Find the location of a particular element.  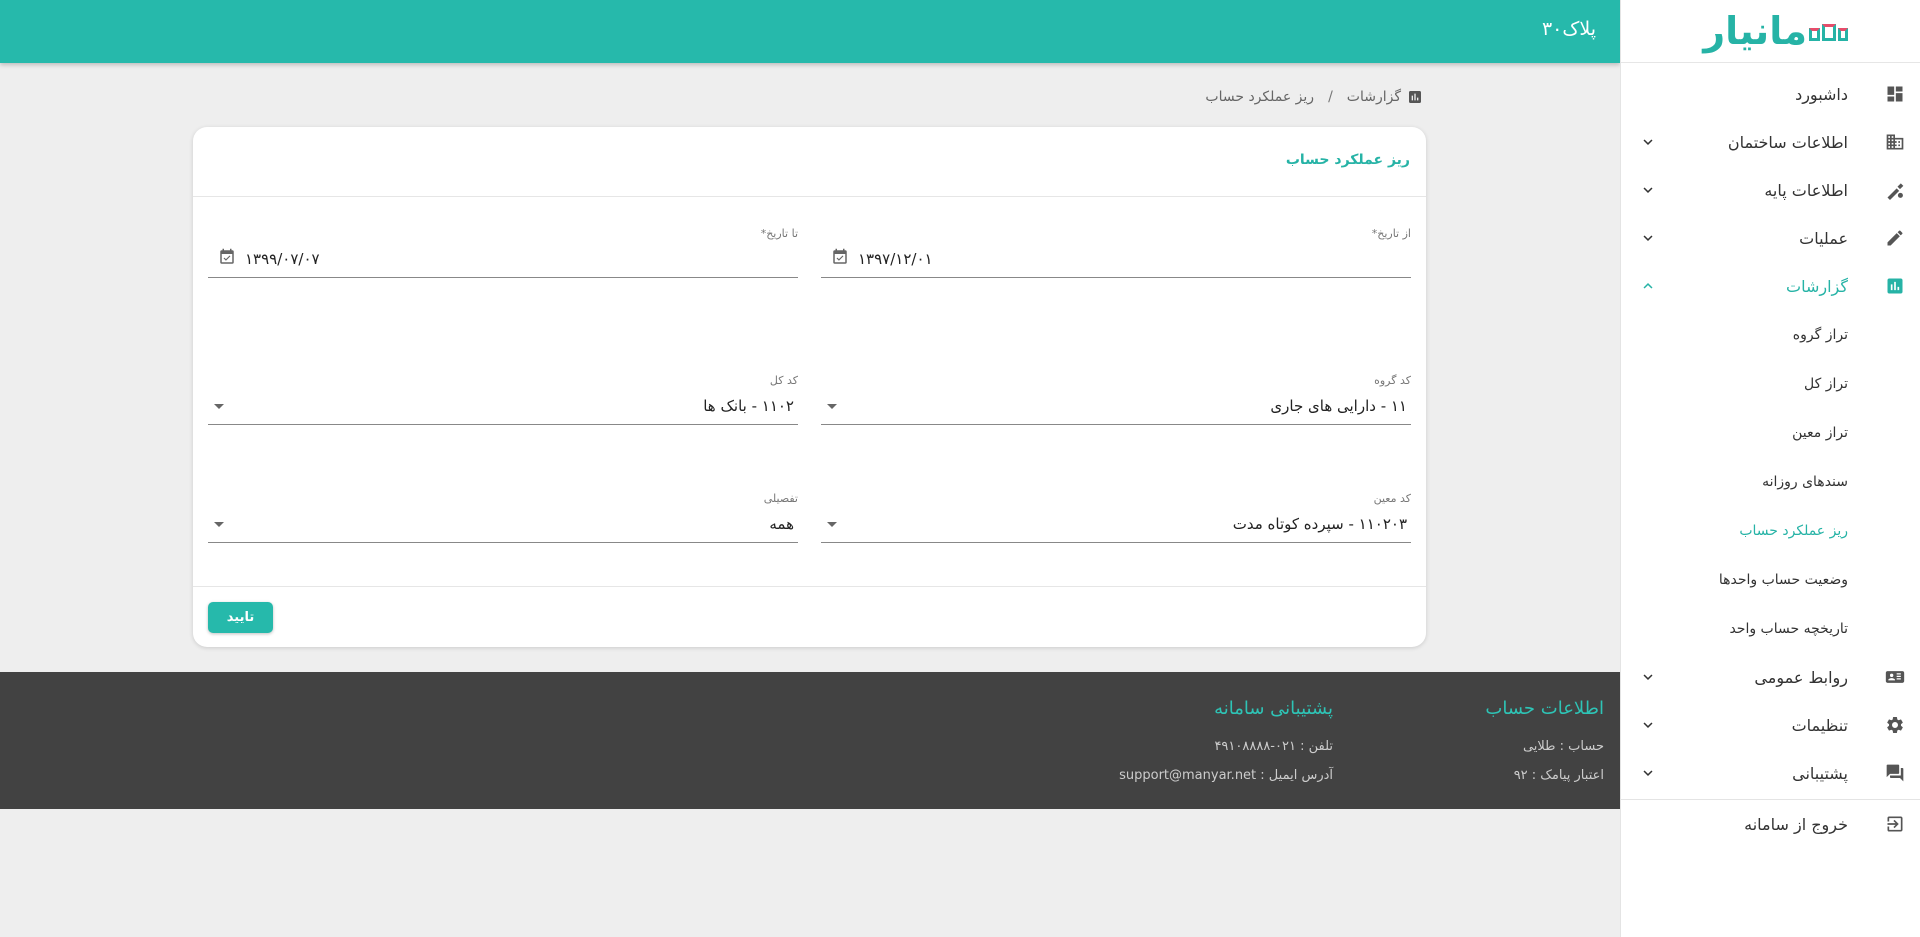

subitem-group-balance: تراز گروه is located at coordinates (1770, 334).